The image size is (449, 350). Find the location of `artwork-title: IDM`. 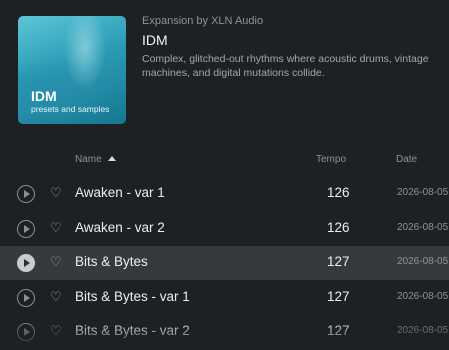

artwork-title: IDM is located at coordinates (44, 96).